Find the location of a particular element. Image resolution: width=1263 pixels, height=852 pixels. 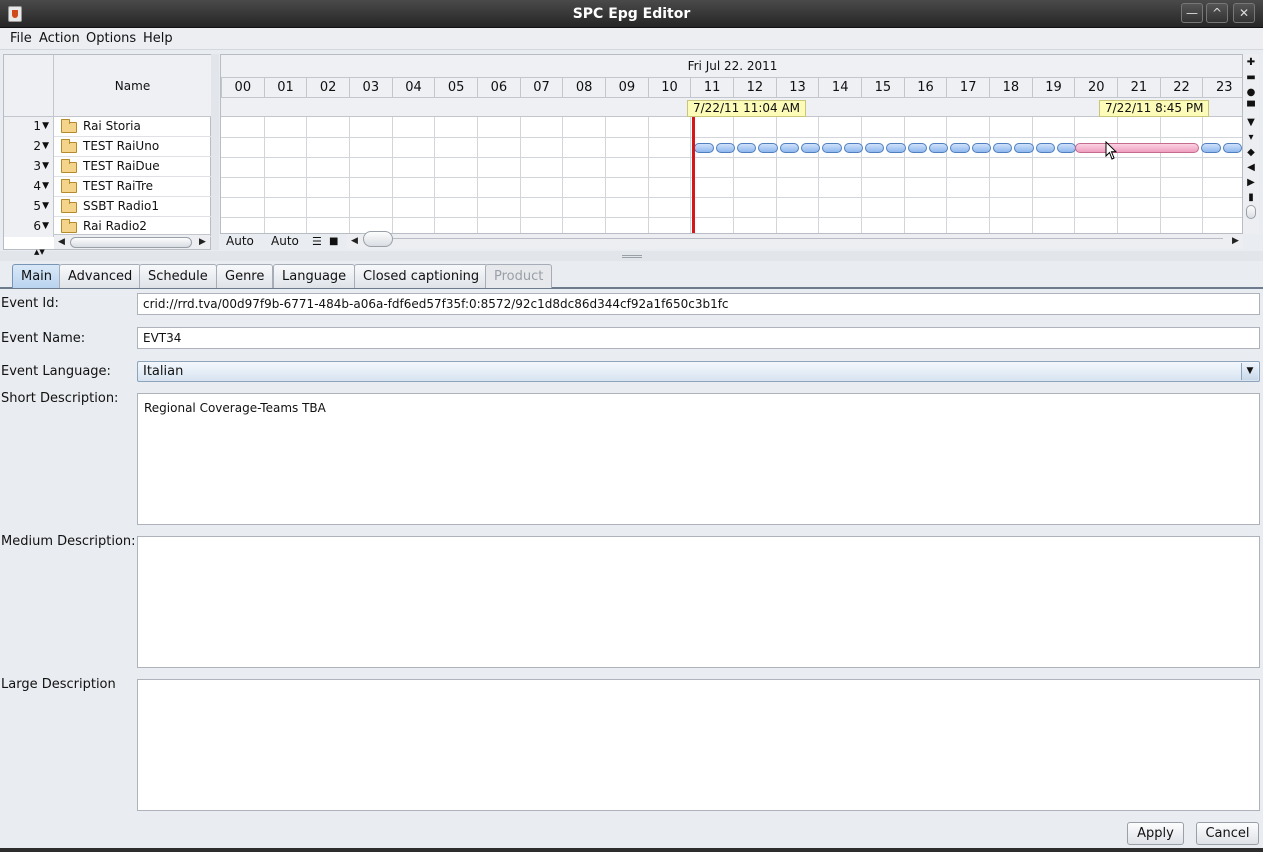

folder-icon is located at coordinates (69, 186).